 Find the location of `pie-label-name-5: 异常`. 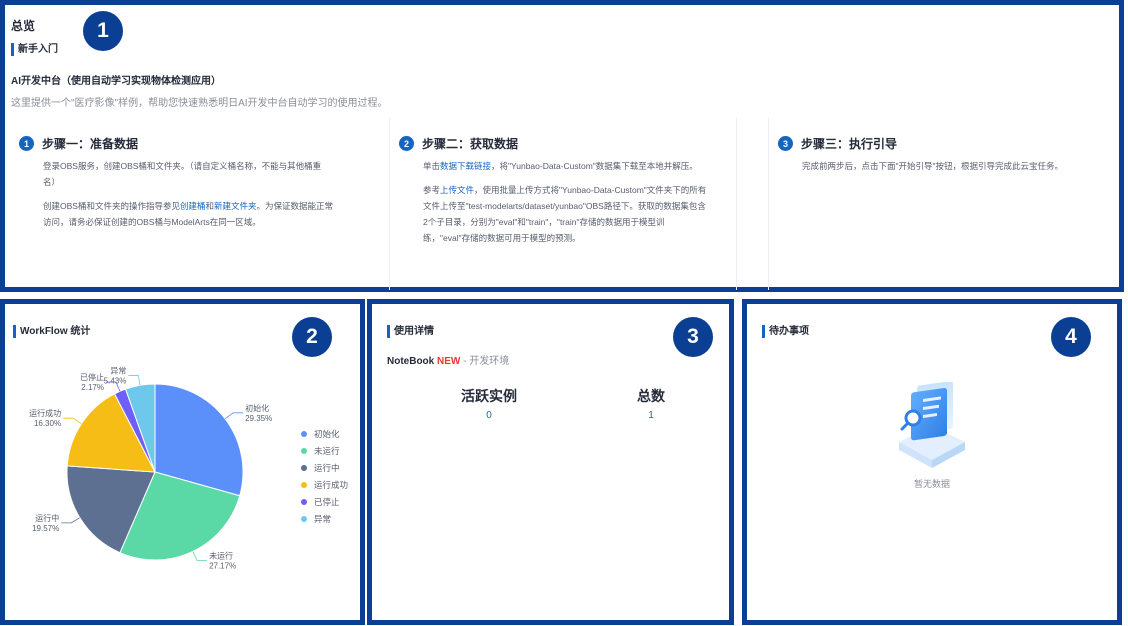

pie-label-name-5: 异常 is located at coordinates (118, 370).